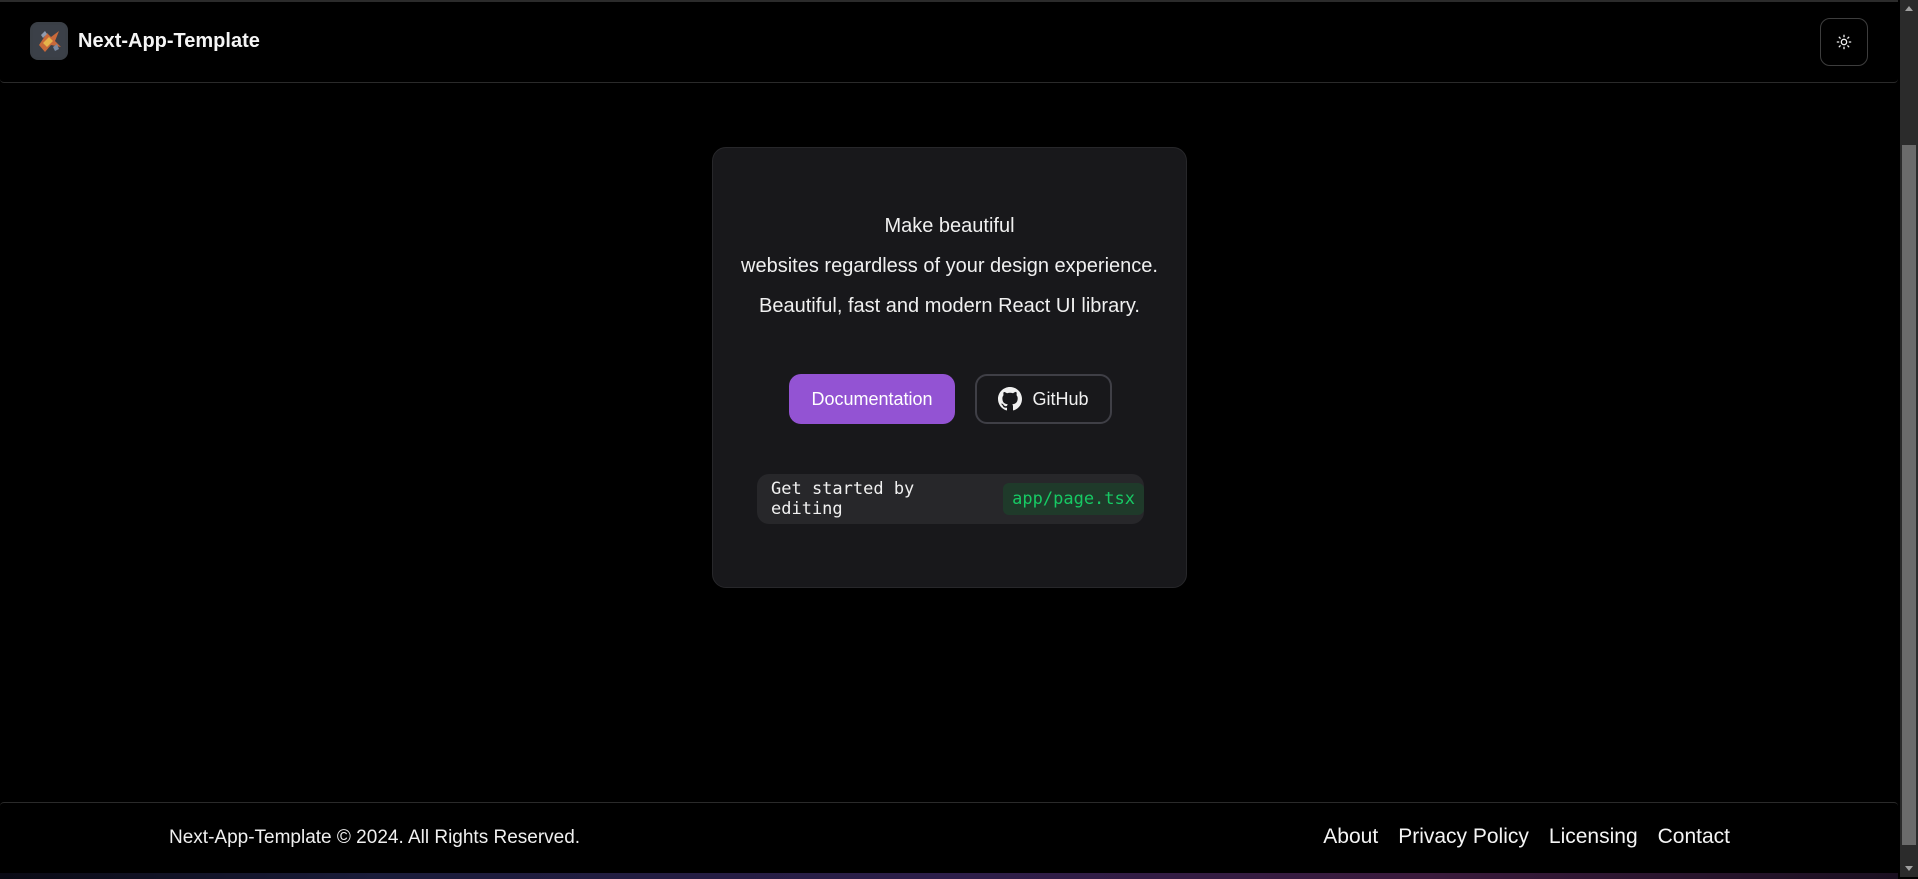 This screenshot has width=1918, height=879. What do you see at coordinates (1010, 399) in the screenshot?
I see `github-icon` at bounding box center [1010, 399].